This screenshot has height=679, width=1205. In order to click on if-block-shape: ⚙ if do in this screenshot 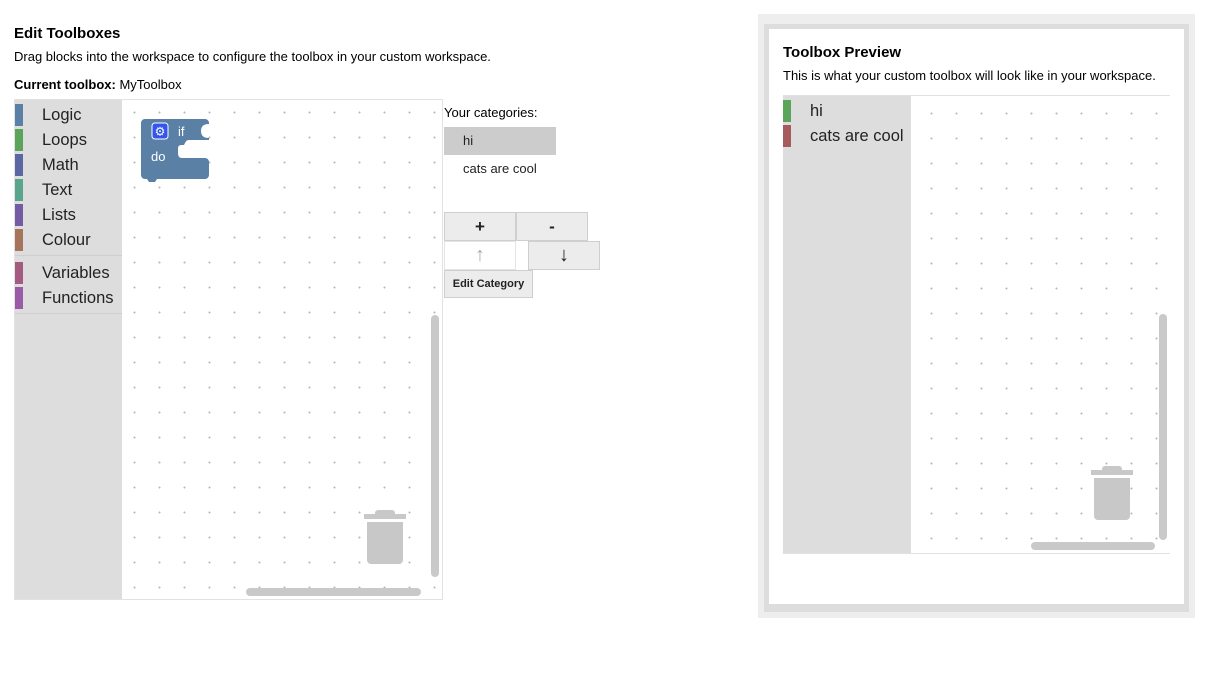, I will do `click(175, 150)`.